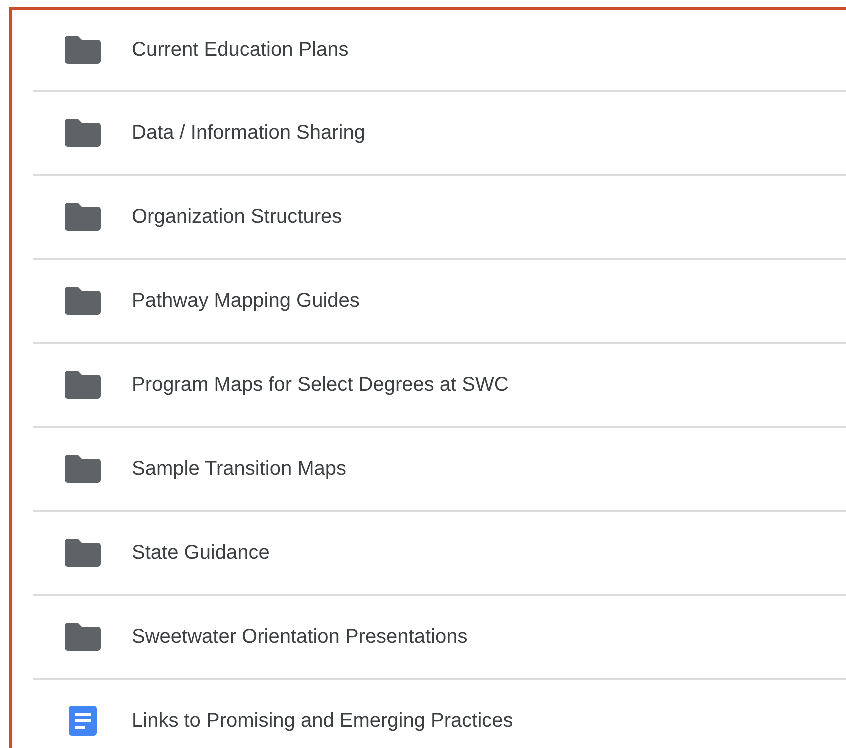 Image resolution: width=846 pixels, height=748 pixels. I want to click on file-name: State Guidance, so click(201, 553).